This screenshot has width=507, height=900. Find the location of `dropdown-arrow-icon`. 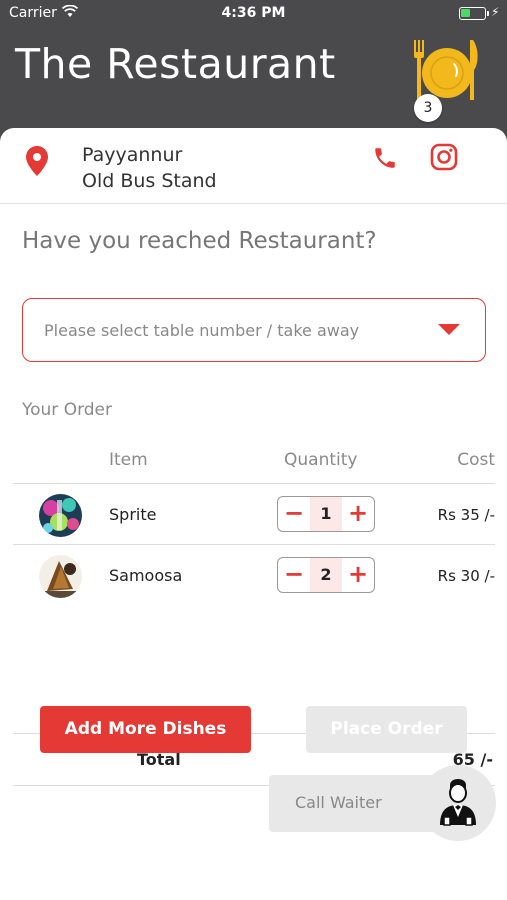

dropdown-arrow-icon is located at coordinates (449, 329).